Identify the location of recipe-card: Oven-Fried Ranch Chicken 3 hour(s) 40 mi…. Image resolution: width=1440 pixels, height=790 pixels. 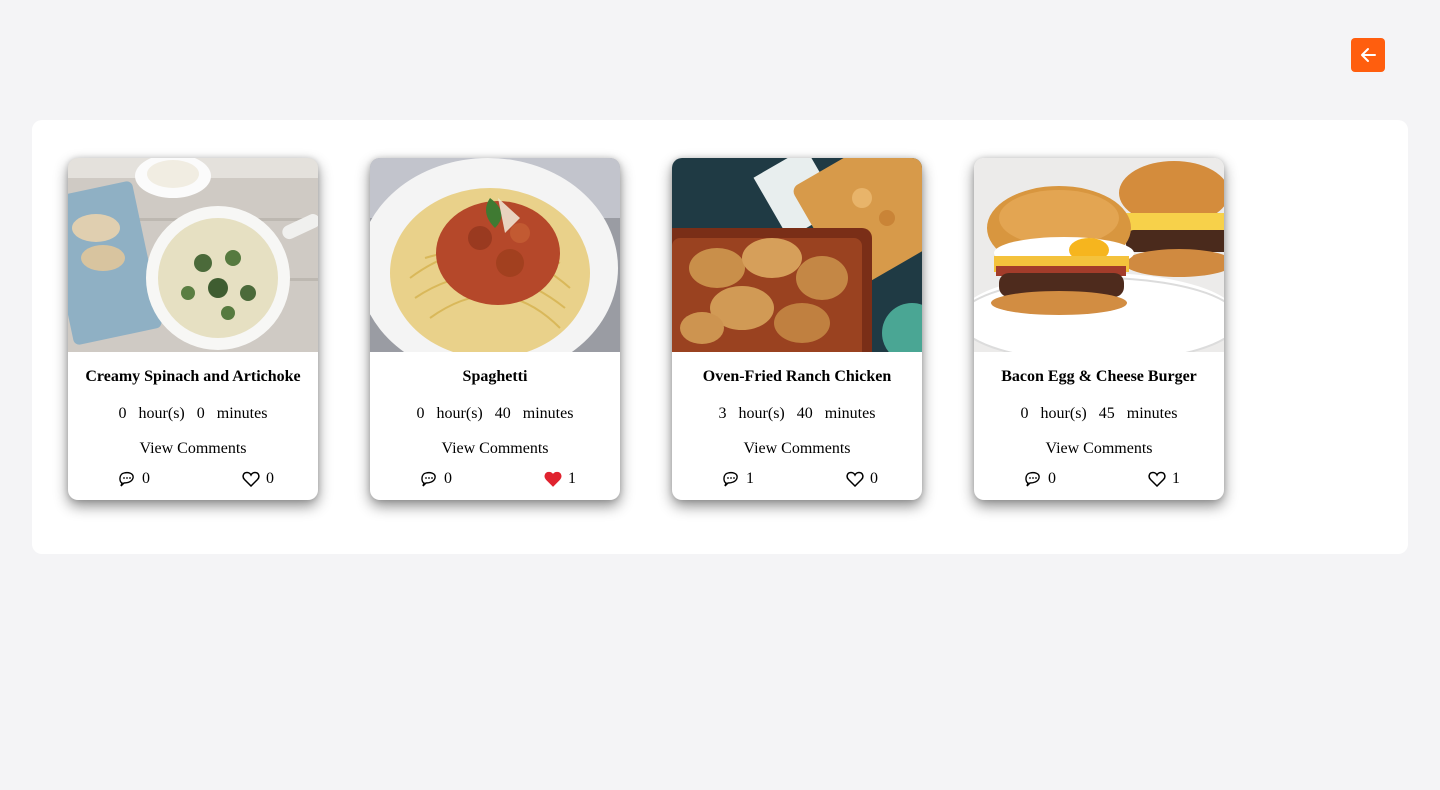
(797, 329).